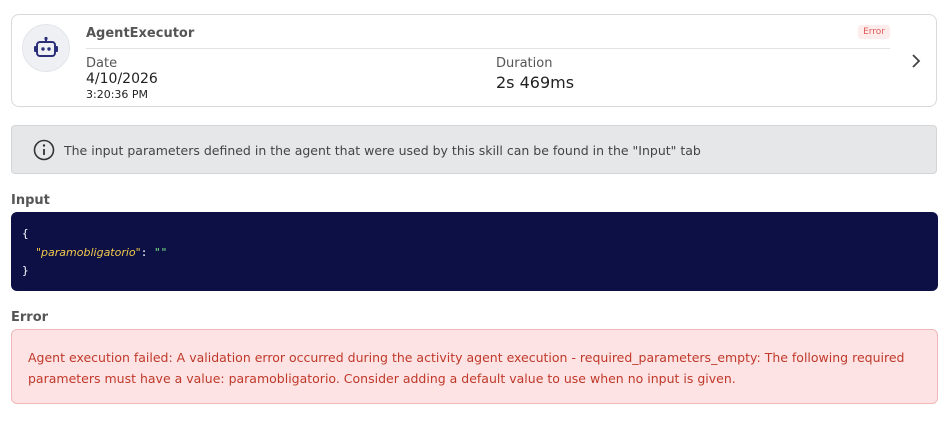 Image resolution: width=950 pixels, height=423 pixels. What do you see at coordinates (874, 32) in the screenshot?
I see `status-badge: Error` at bounding box center [874, 32].